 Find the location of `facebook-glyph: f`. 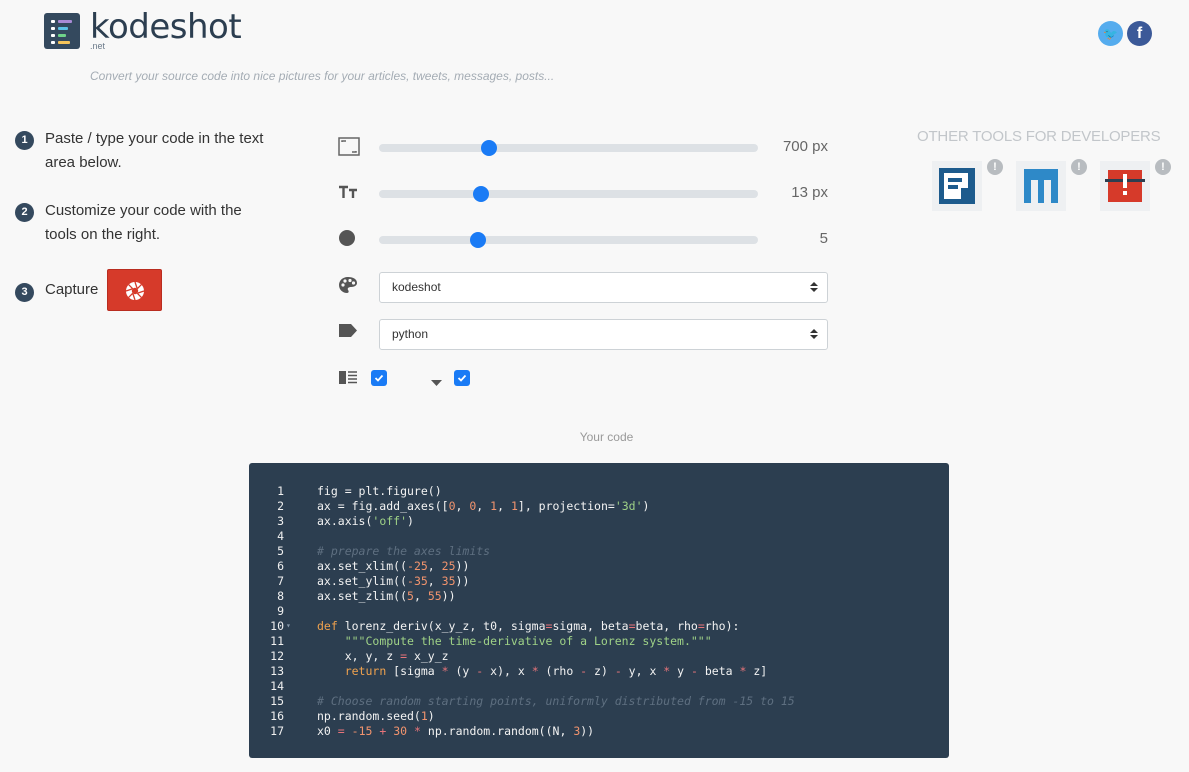

facebook-glyph: f is located at coordinates (1139, 33).